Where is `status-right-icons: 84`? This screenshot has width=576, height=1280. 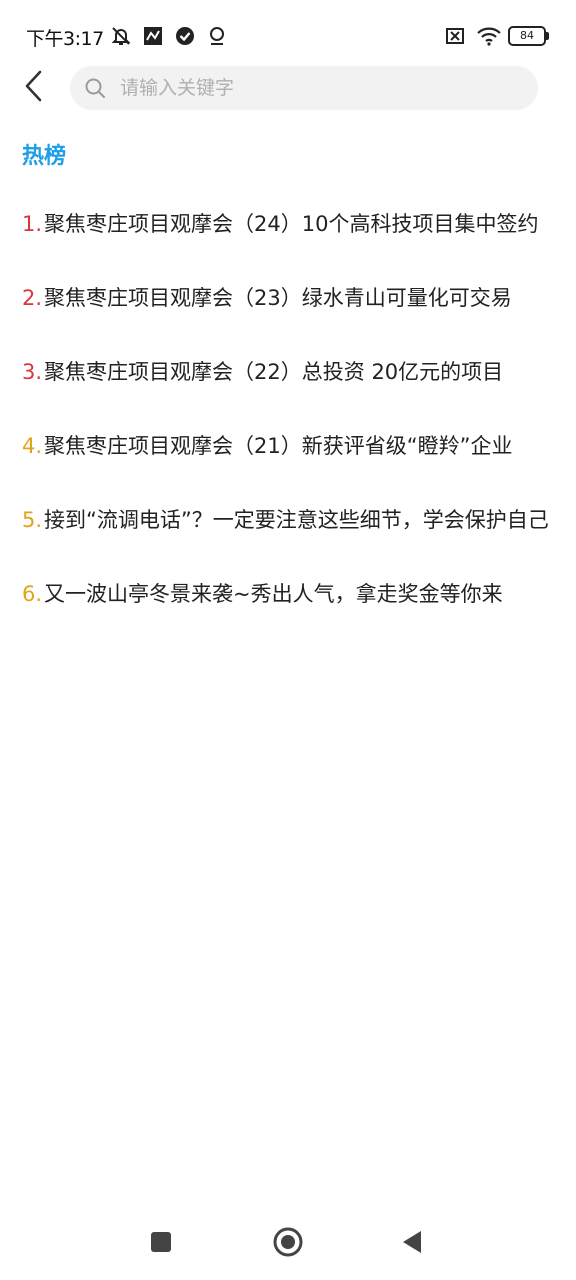
status-right-icons: 84 is located at coordinates (496, 36).